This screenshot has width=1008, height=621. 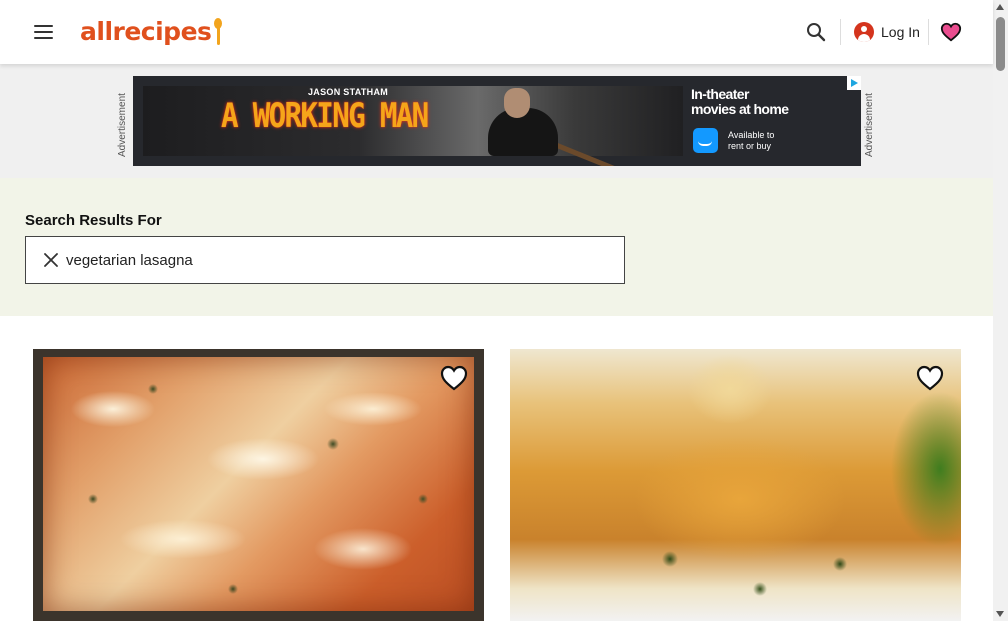 What do you see at coordinates (544, 126) in the screenshot?
I see `ad-actor-image` at bounding box center [544, 126].